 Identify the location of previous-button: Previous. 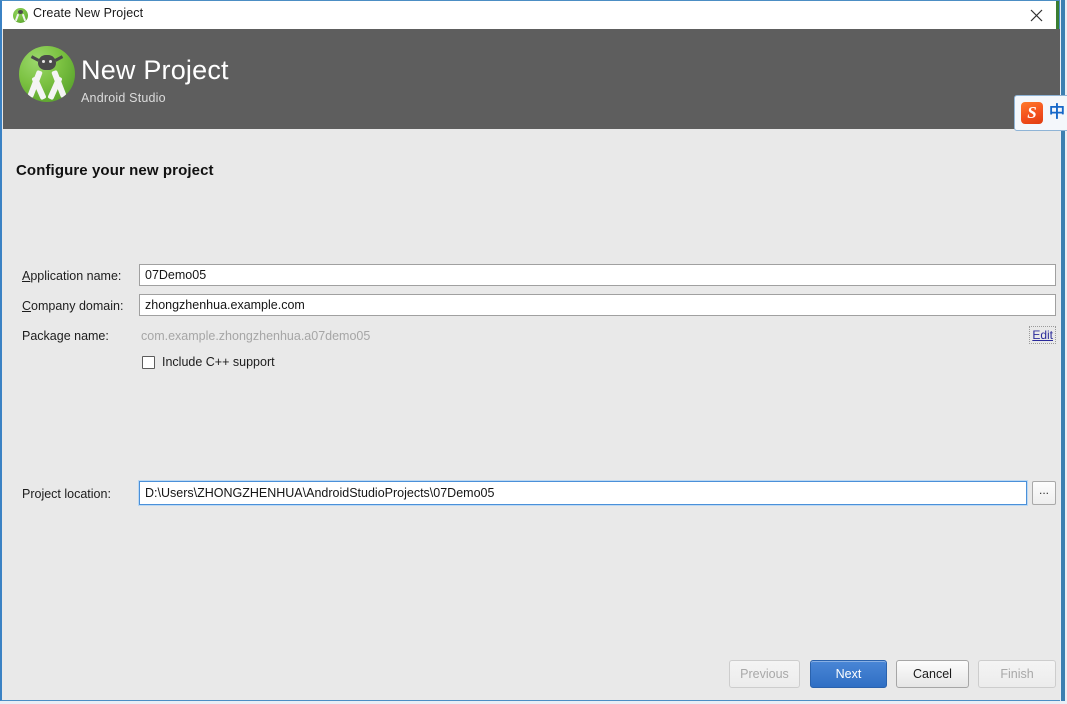
(764, 674).